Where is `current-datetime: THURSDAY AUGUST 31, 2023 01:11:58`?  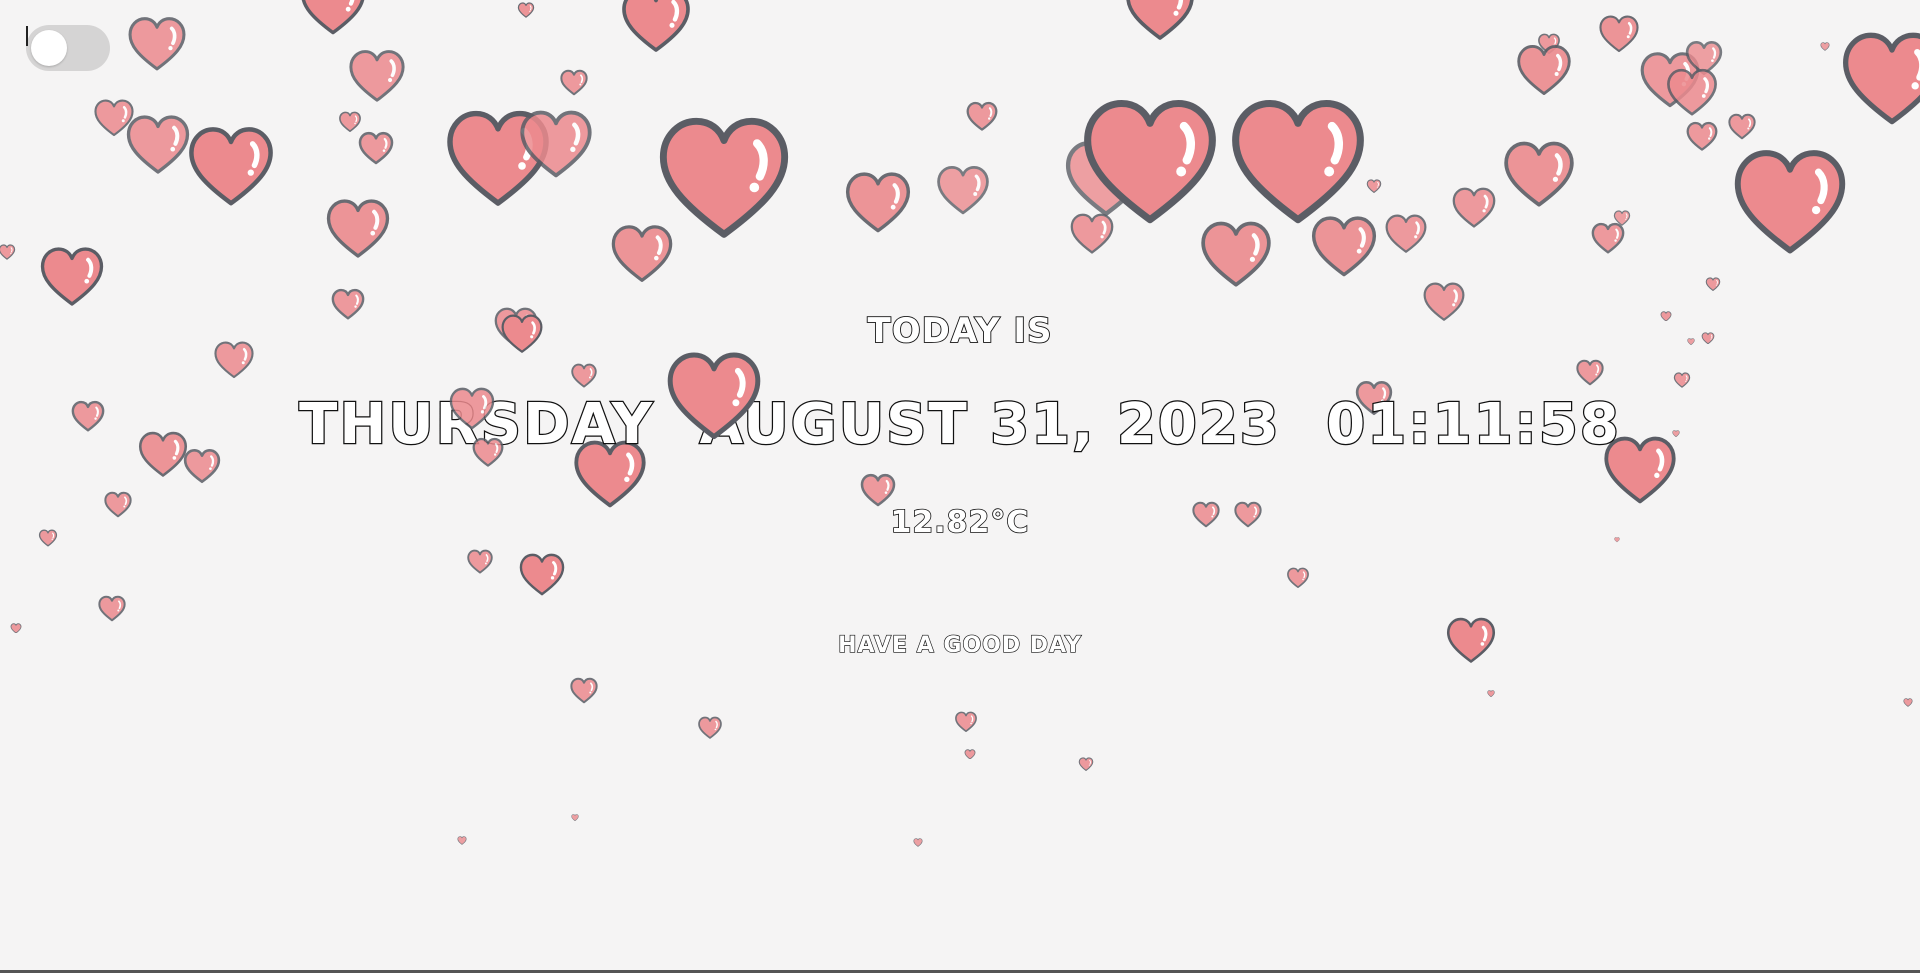 current-datetime: THURSDAY AUGUST 31, 2023 01:11:58 is located at coordinates (960, 425).